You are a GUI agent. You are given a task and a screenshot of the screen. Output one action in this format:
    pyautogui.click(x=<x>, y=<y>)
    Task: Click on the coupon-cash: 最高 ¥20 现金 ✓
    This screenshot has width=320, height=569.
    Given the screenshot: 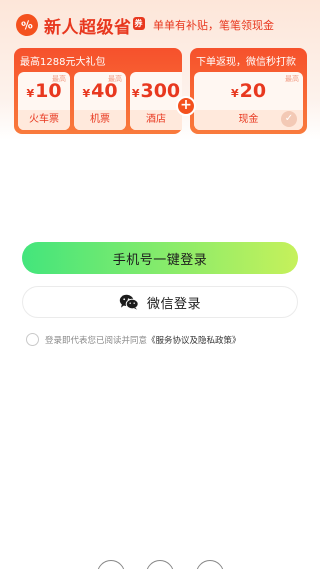 What is the action you would take?
    pyautogui.click(x=248, y=101)
    